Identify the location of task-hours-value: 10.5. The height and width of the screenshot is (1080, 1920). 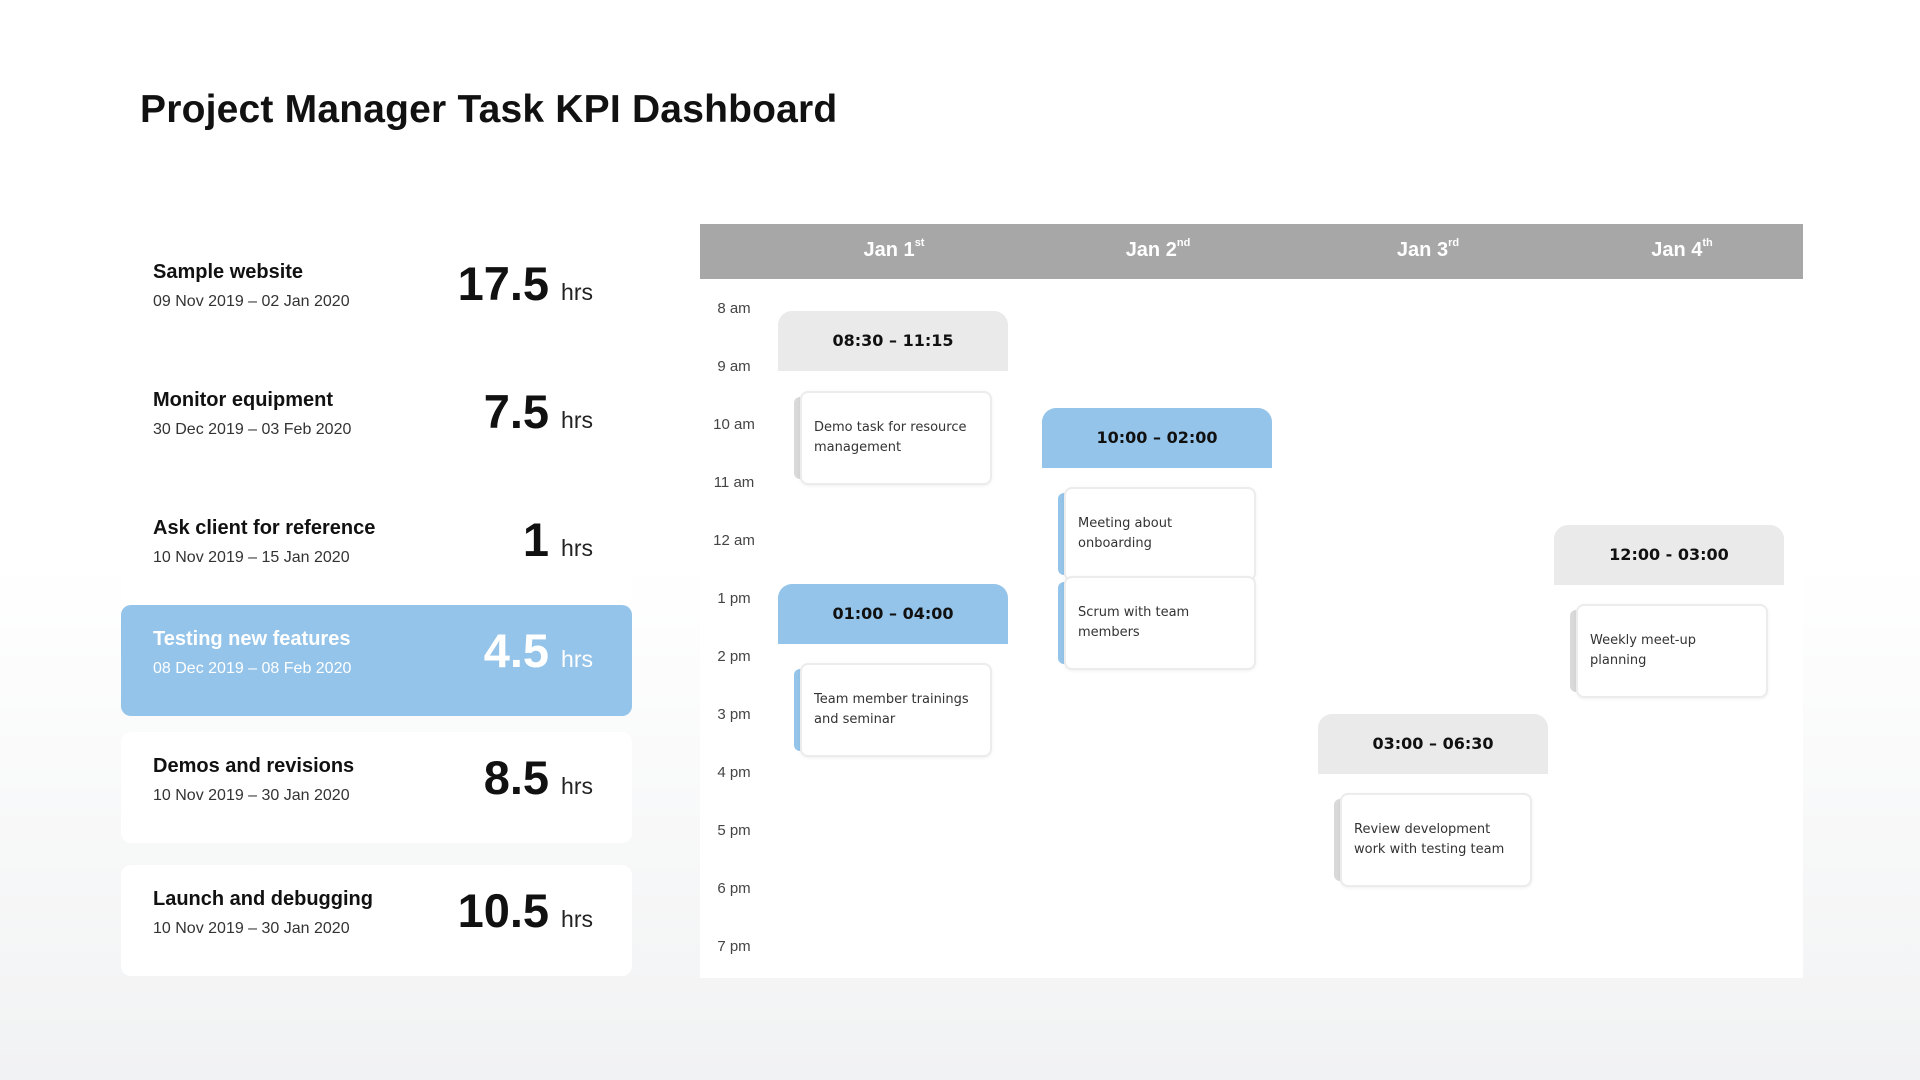
(503, 910).